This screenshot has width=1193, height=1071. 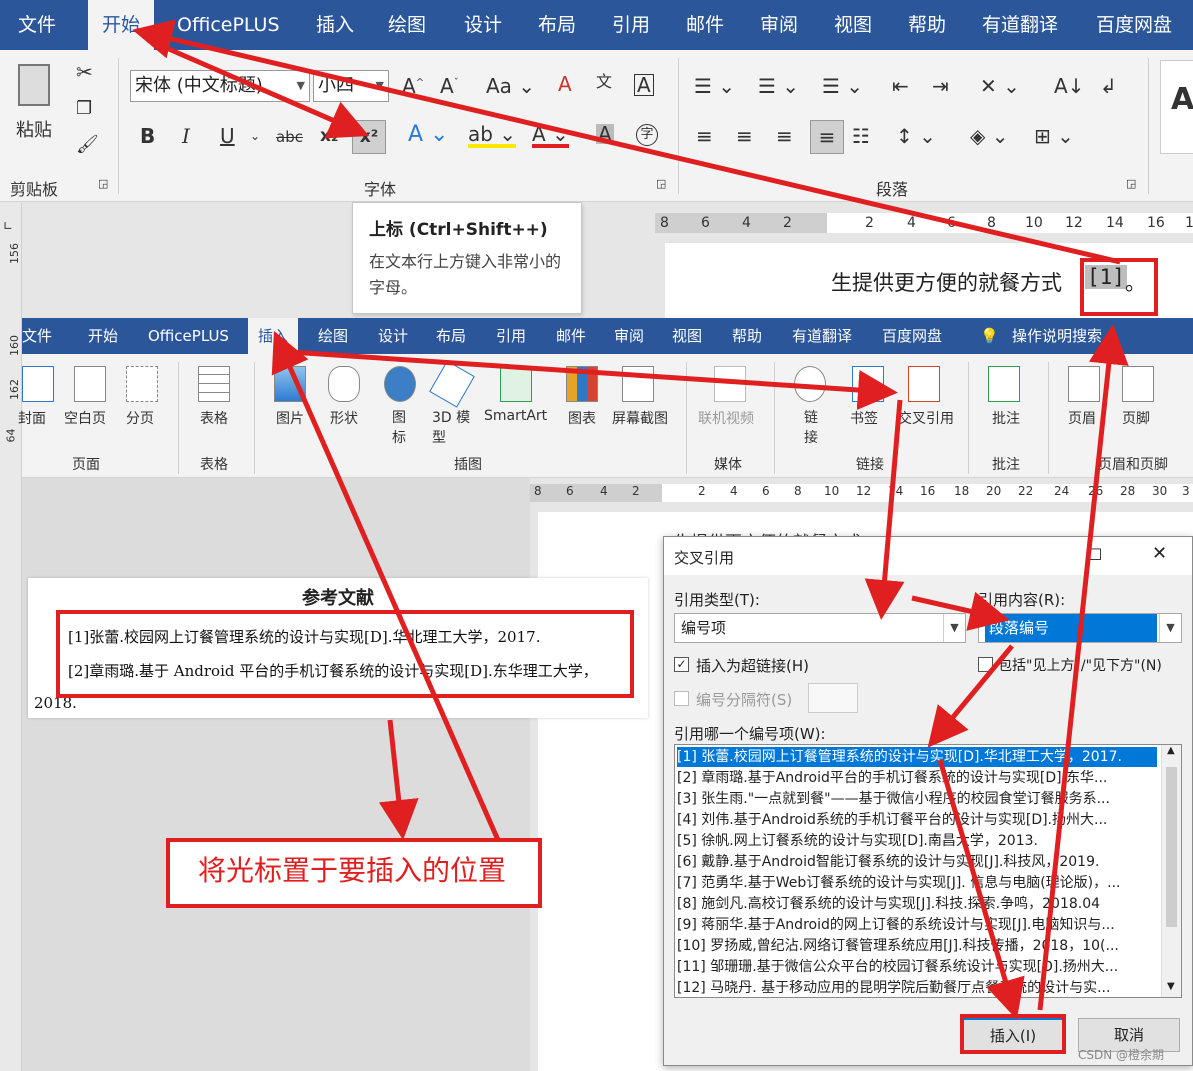 I want to click on arrow-to-superscript, so click(x=258, y=88).